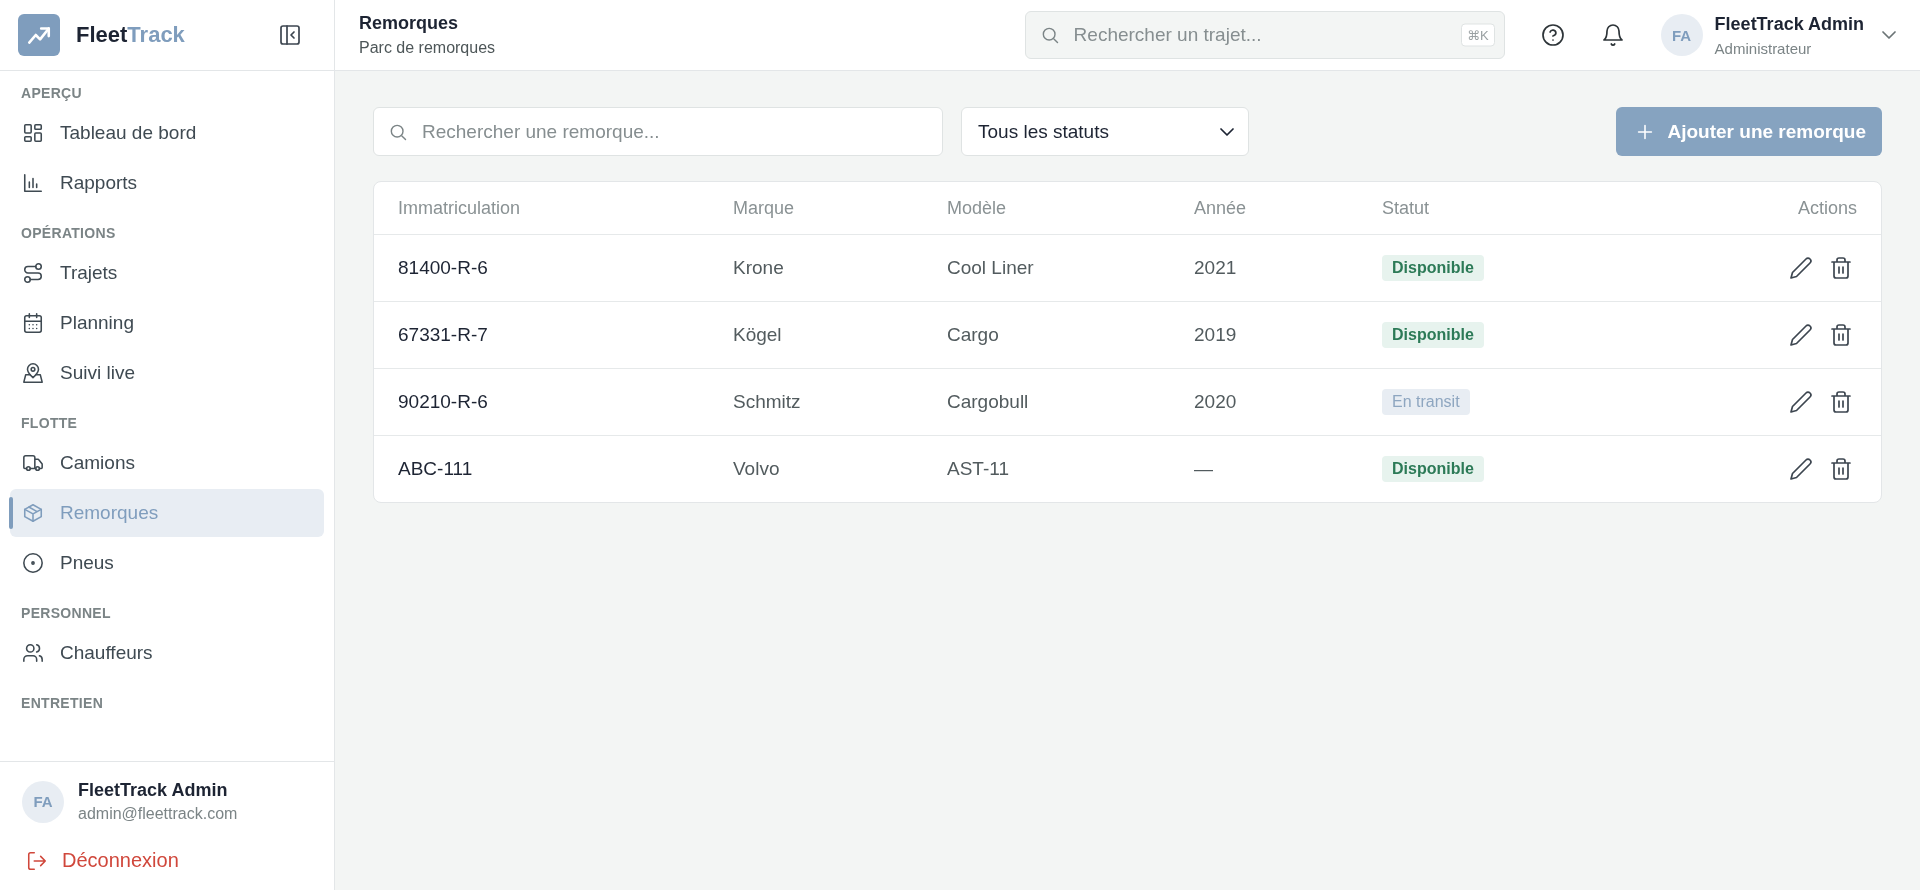 This screenshot has height=890, width=1920. I want to click on column-header: Année, so click(1221, 208).